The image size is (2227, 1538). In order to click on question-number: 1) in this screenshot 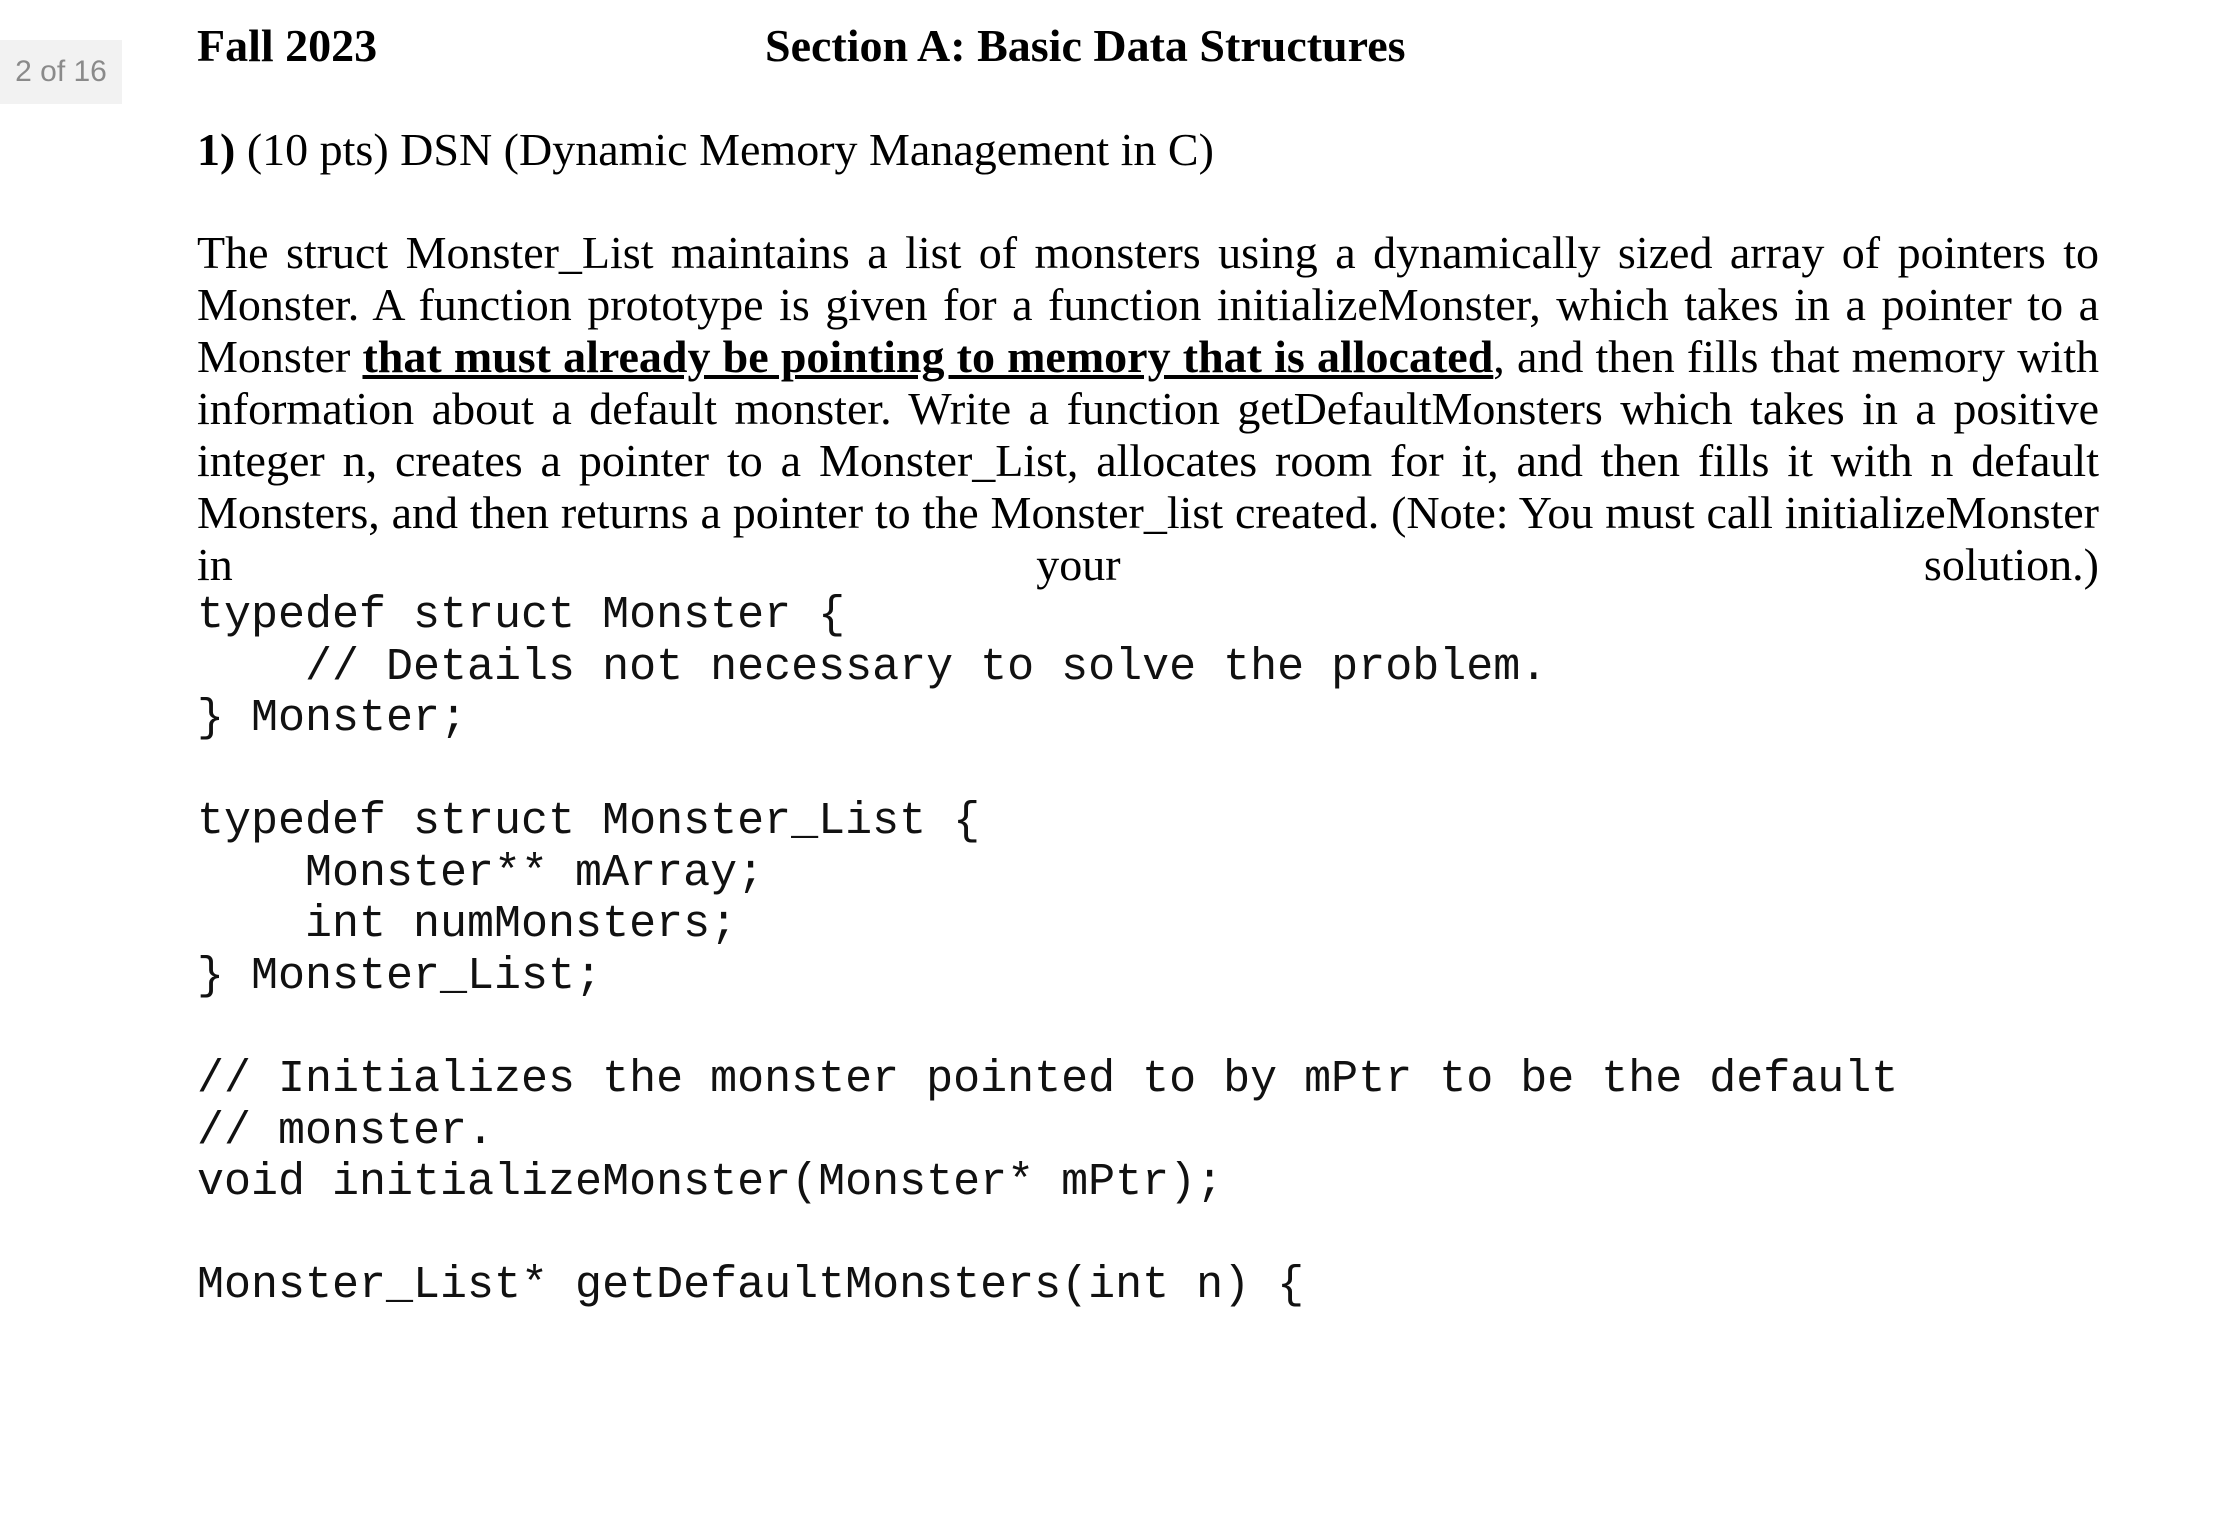, I will do `click(216, 149)`.